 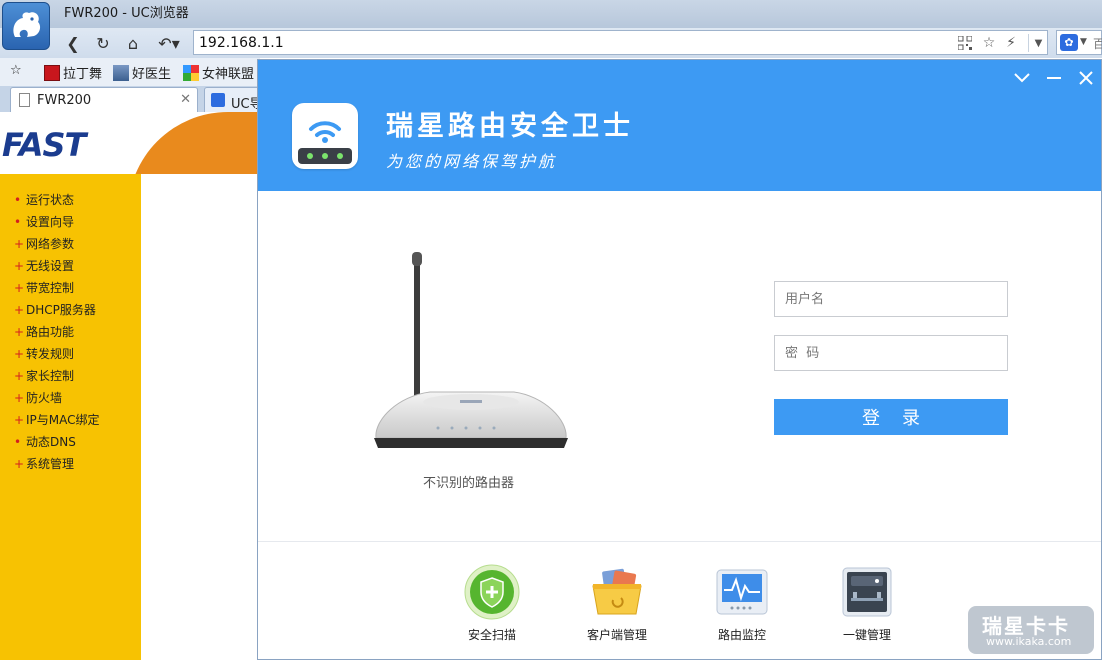 I want to click on bookmark-label: 拉丁舞, so click(x=83, y=74).